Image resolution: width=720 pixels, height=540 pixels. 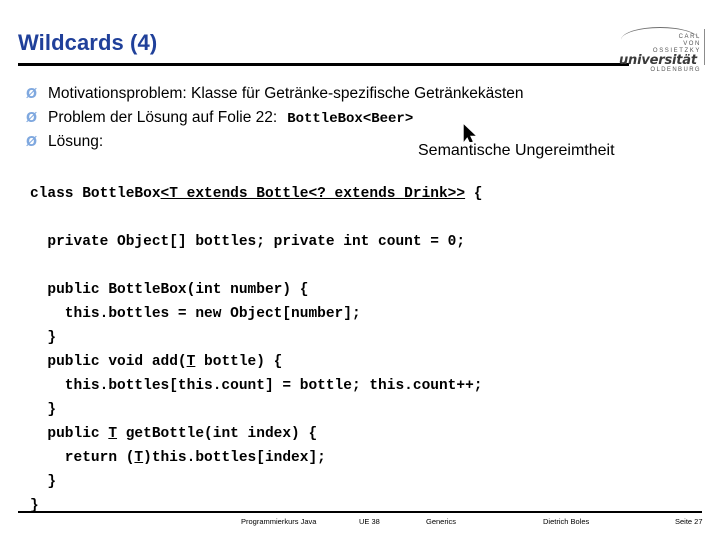 I want to click on code-text: class BottleBox, so click(x=95, y=194).